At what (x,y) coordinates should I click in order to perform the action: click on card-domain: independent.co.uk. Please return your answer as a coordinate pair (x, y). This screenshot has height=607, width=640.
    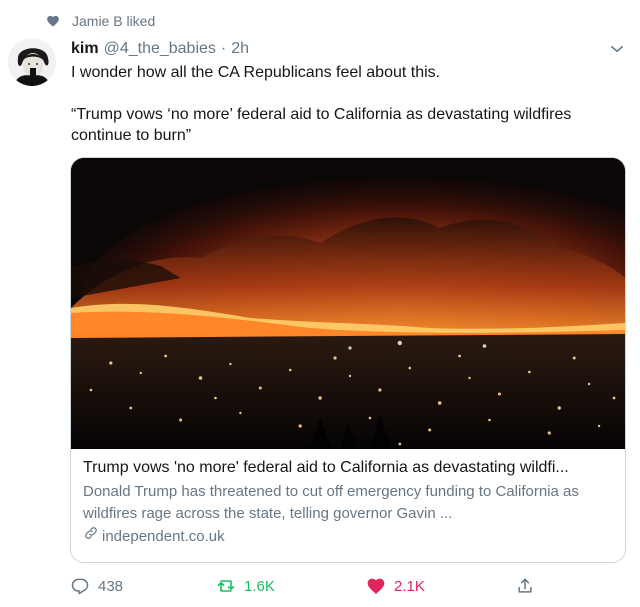
    Looking at the image, I should click on (348, 536).